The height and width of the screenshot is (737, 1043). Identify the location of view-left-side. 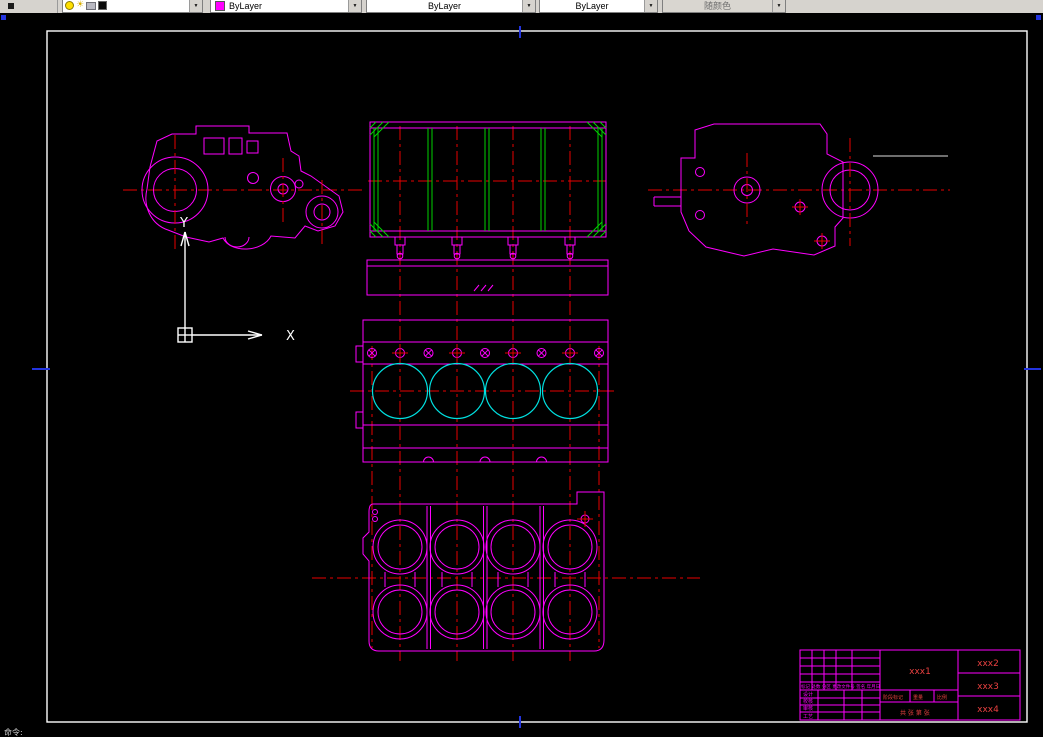
(242, 188).